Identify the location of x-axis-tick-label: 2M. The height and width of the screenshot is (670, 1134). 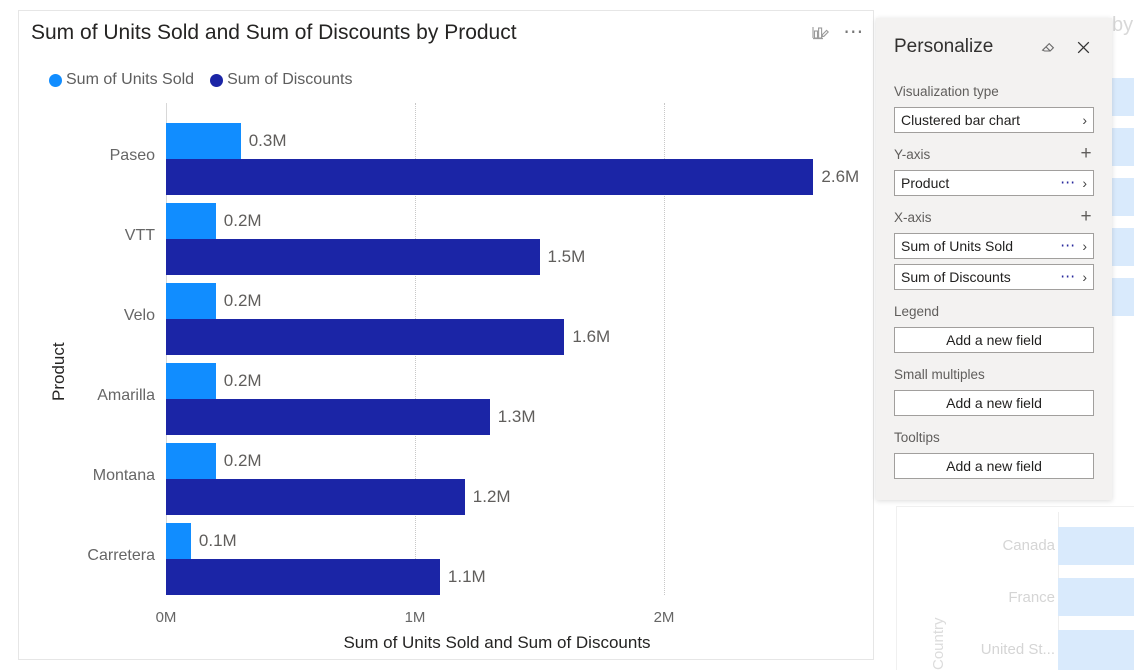
(664, 617).